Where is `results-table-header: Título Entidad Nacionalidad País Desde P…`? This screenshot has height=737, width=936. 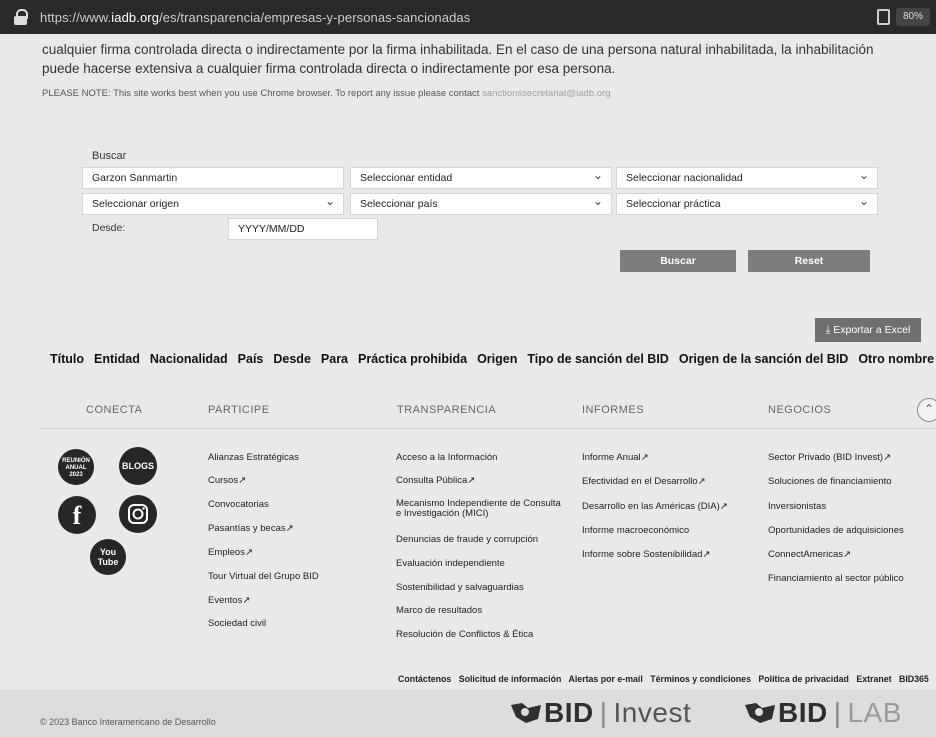 results-table-header: Título Entidad Nacionalidad País Desde P… is located at coordinates (492, 359).